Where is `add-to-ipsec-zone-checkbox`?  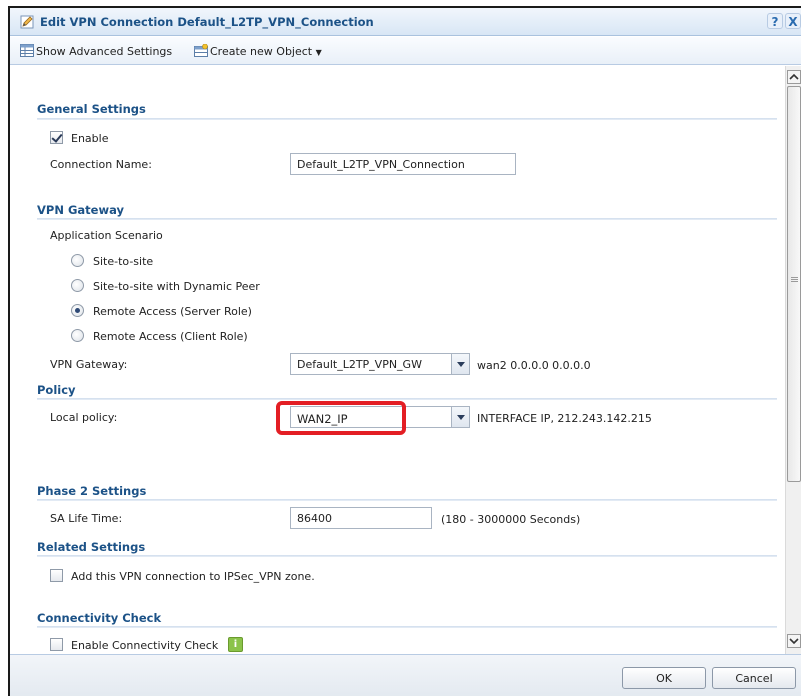 add-to-ipsec-zone-checkbox is located at coordinates (56, 575).